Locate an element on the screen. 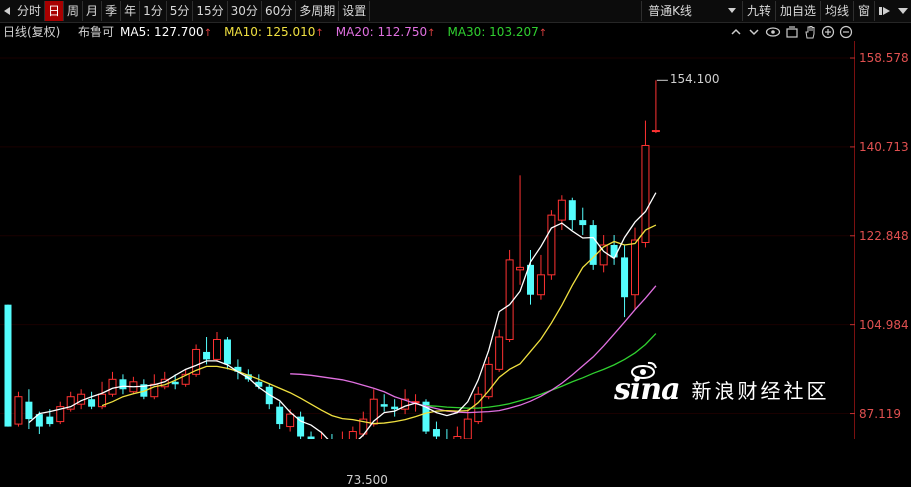  zoom-in-icon is located at coordinates (828, 32).